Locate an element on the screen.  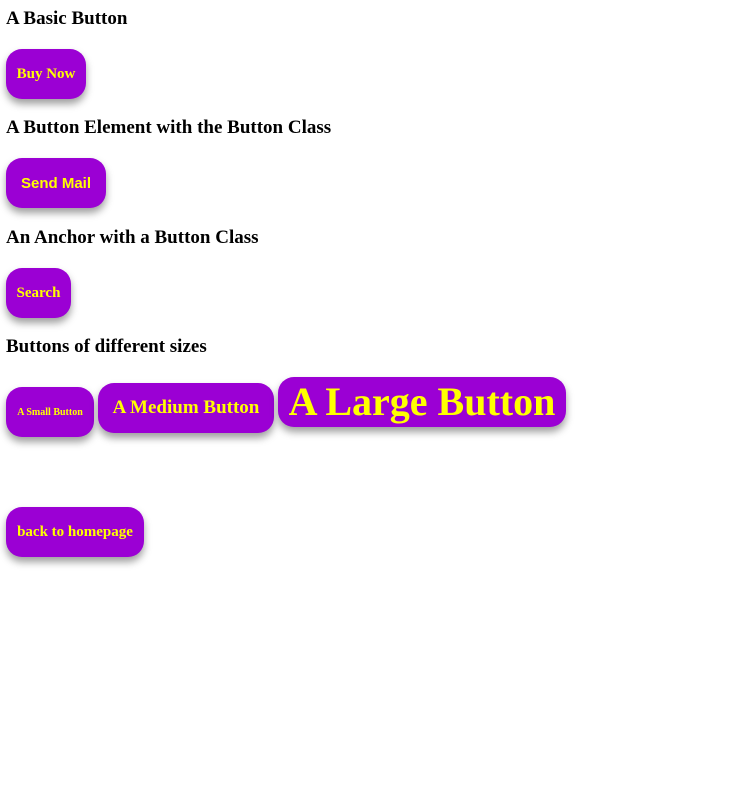
buy-now-button: Buy Now is located at coordinates (46, 74).